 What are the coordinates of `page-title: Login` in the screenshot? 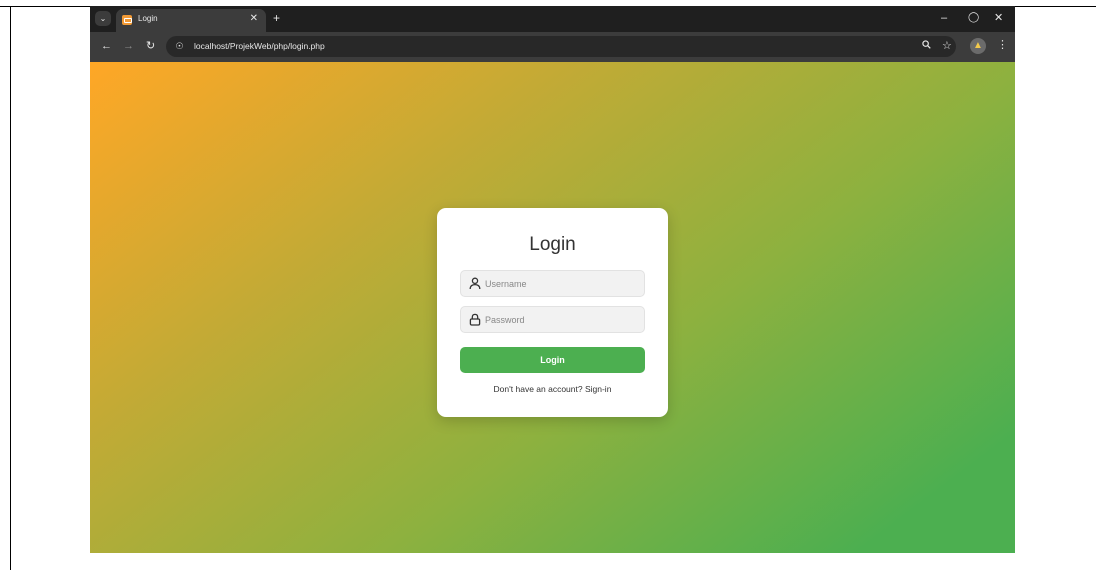 It's located at (552, 244).